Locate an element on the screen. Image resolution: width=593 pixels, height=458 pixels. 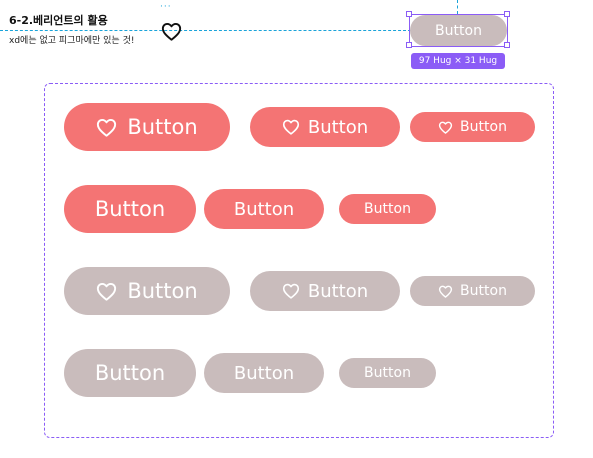
gray-icon-button-medium: Button is located at coordinates (325, 291).